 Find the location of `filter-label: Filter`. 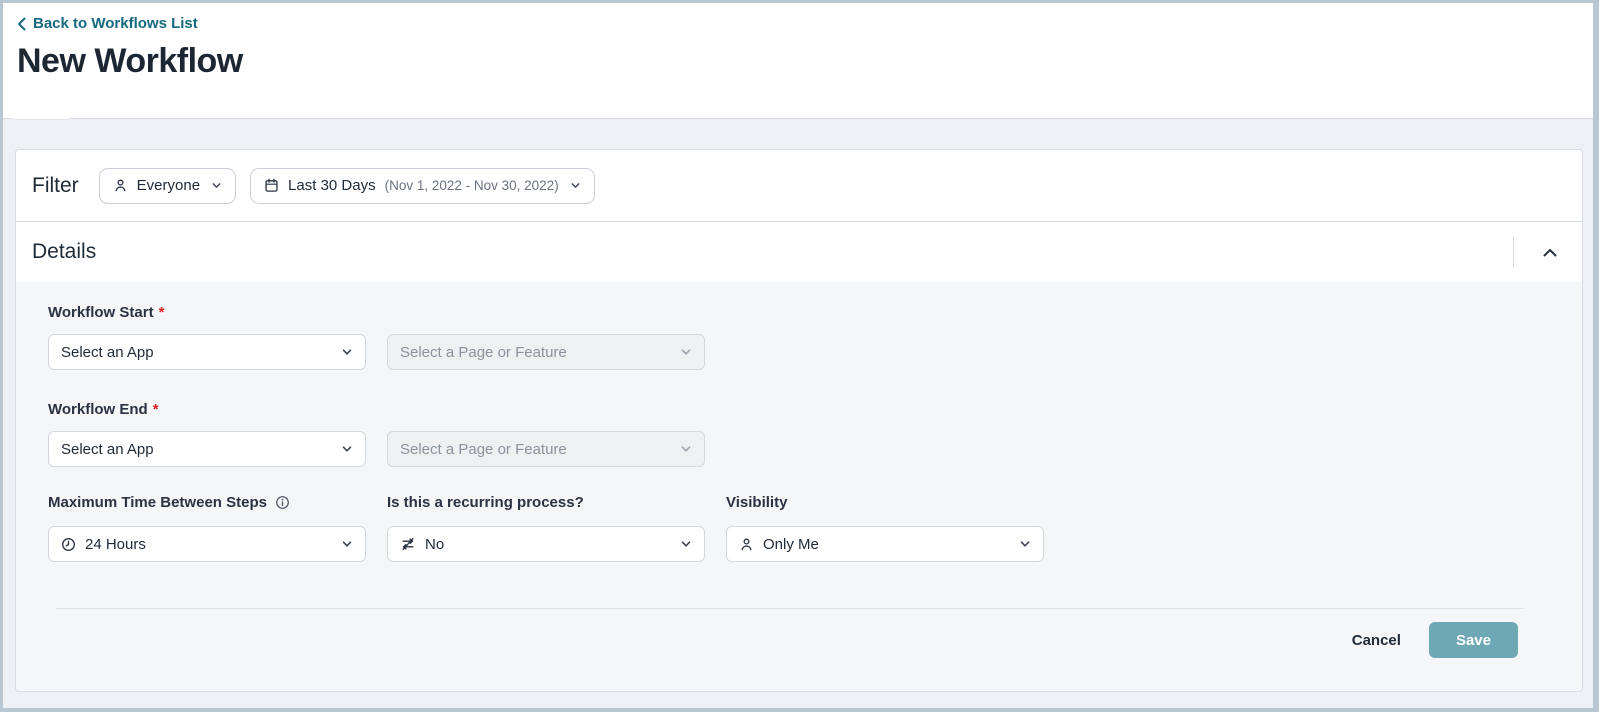

filter-label: Filter is located at coordinates (55, 185).